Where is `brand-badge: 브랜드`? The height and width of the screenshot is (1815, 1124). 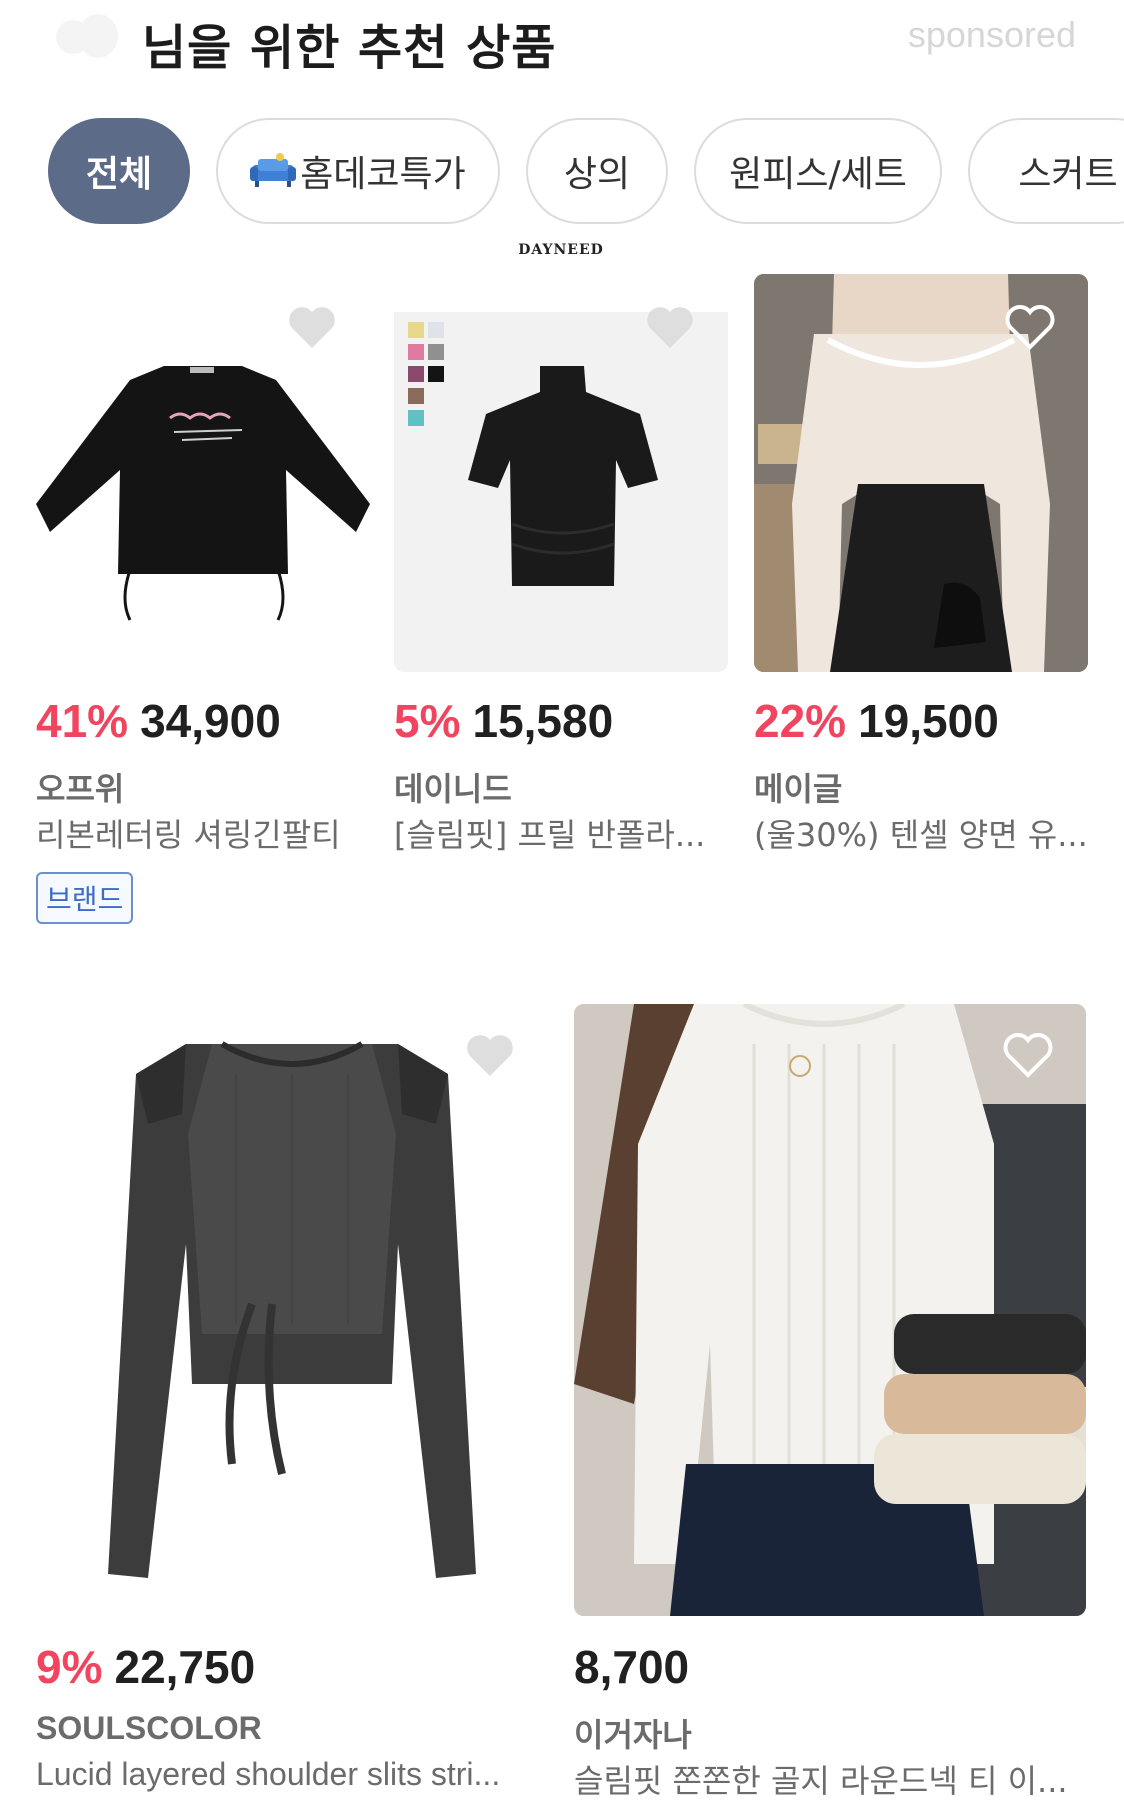
brand-badge: 브랜드 is located at coordinates (85, 898).